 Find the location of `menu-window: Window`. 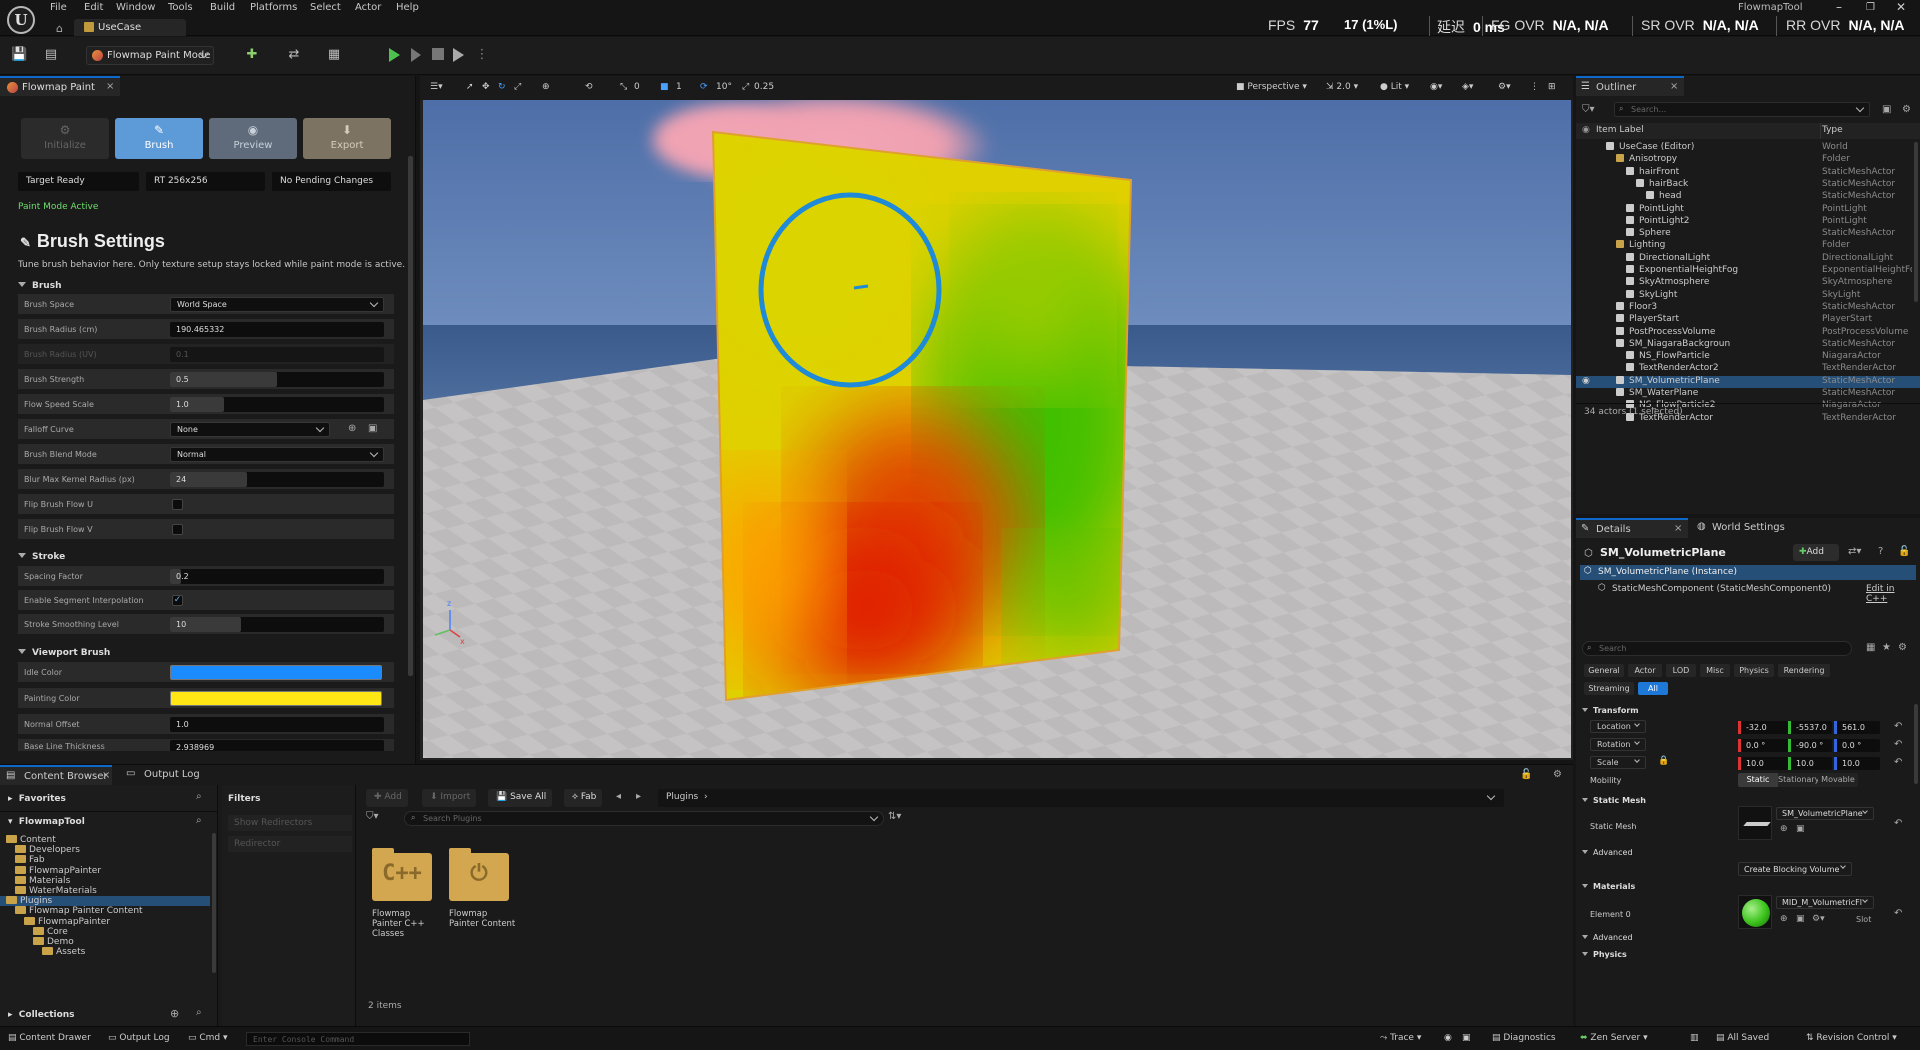

menu-window: Window is located at coordinates (135, 7).